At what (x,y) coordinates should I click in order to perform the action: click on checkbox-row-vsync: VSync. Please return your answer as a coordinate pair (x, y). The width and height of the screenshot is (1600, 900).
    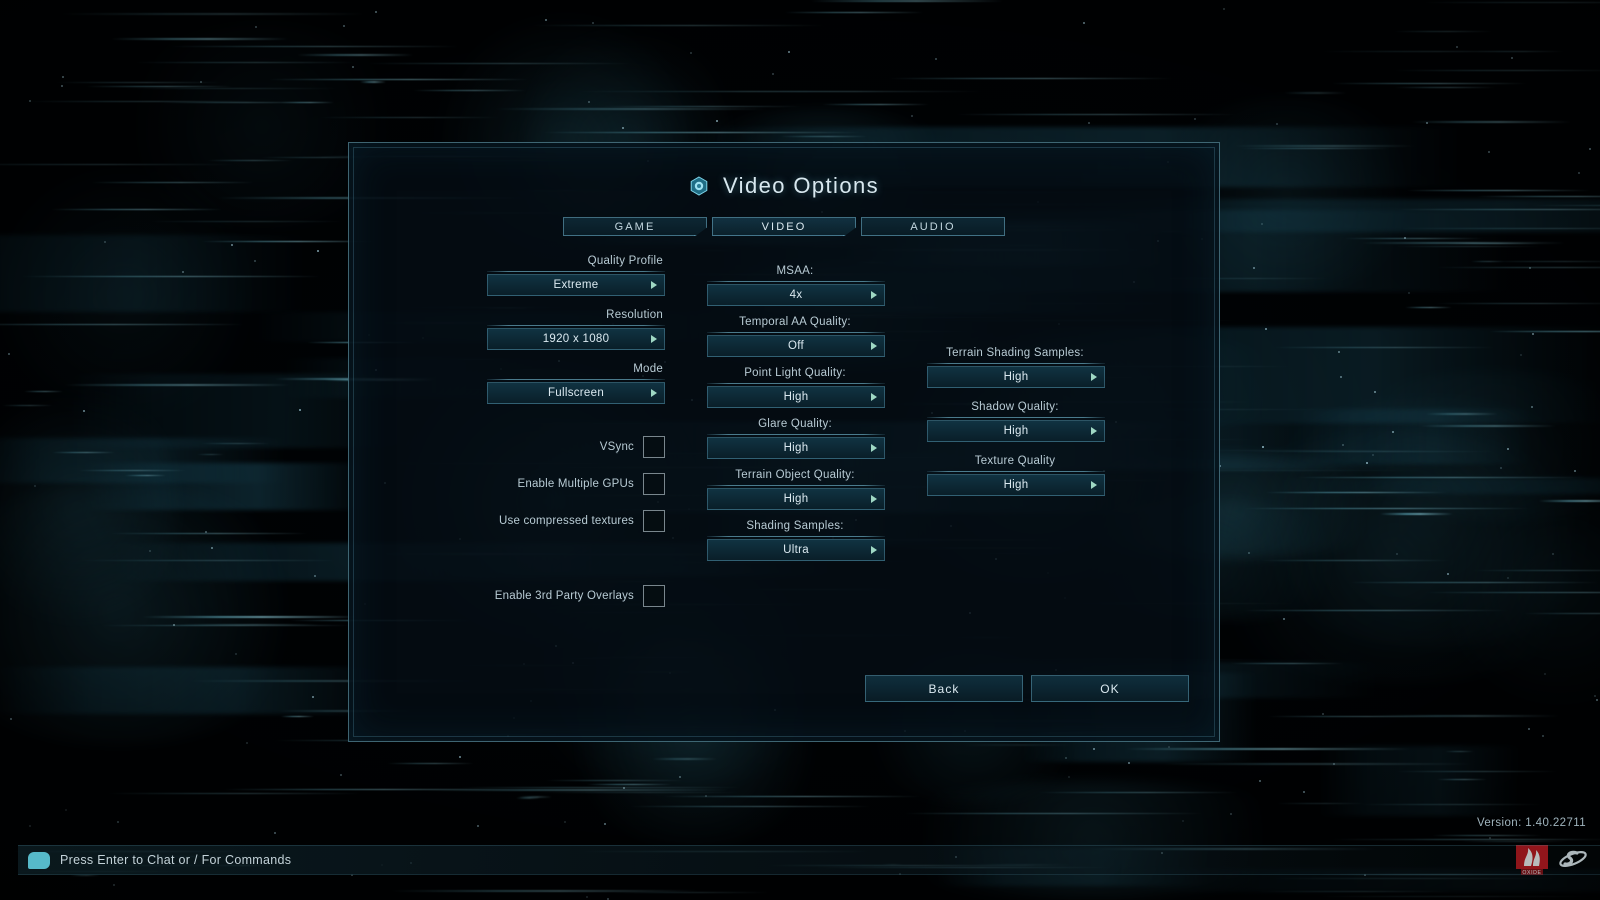
    Looking at the image, I should click on (576, 447).